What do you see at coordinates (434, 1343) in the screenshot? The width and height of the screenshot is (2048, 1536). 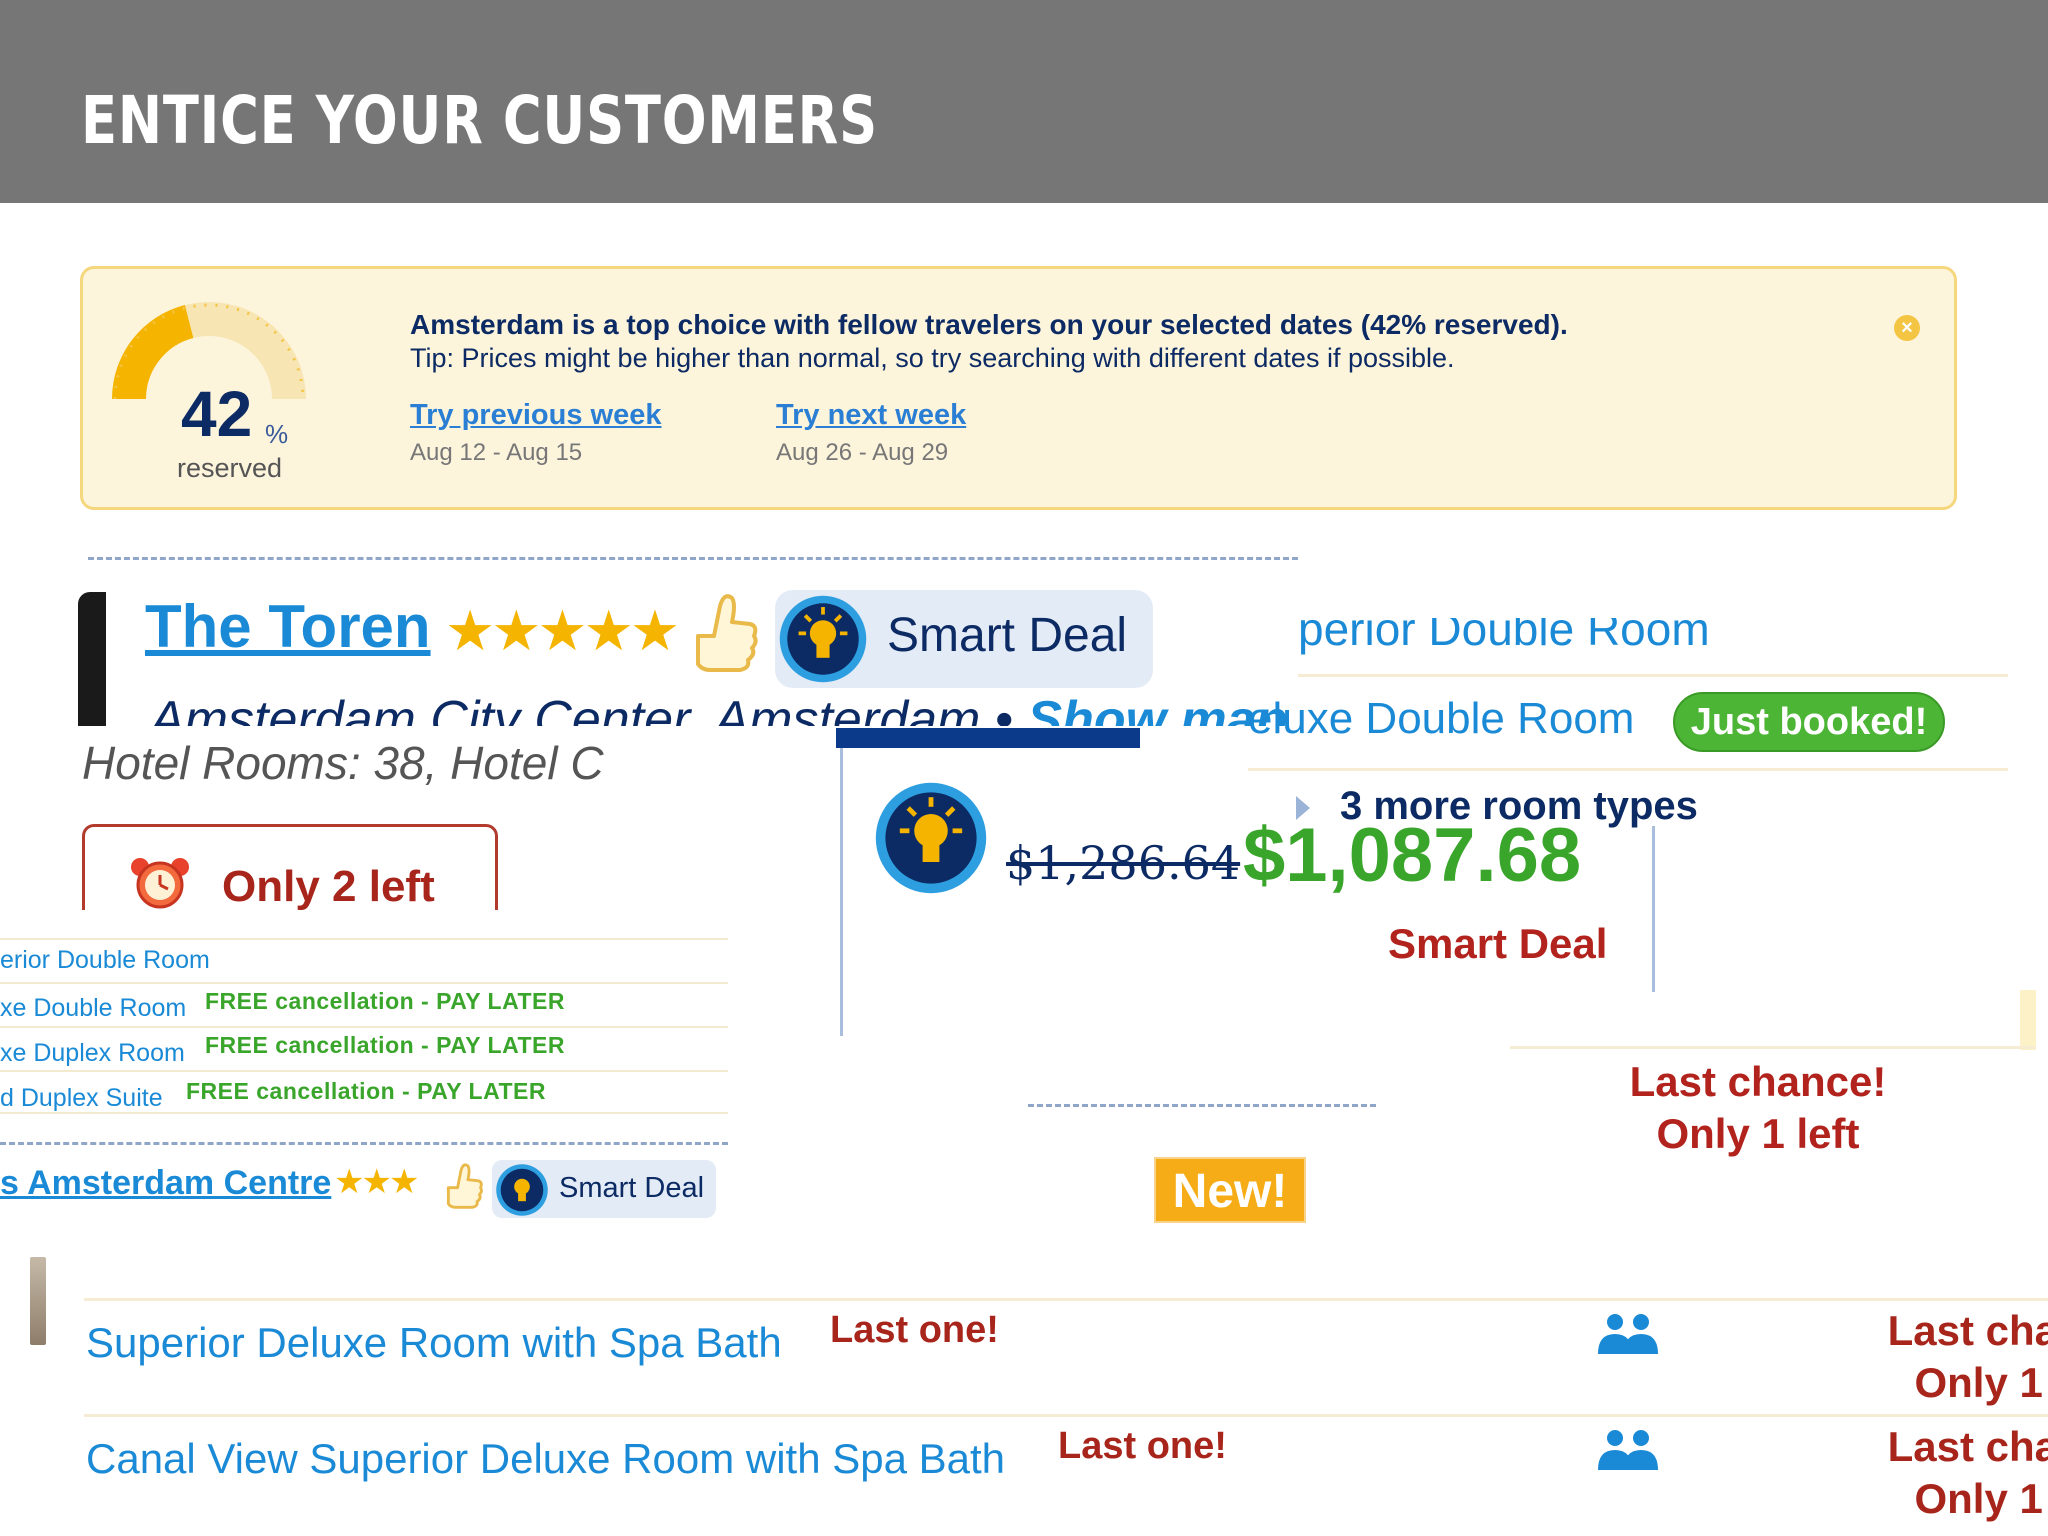 I see `room-name-link: Superior Deluxe Room with Spa Bath` at bounding box center [434, 1343].